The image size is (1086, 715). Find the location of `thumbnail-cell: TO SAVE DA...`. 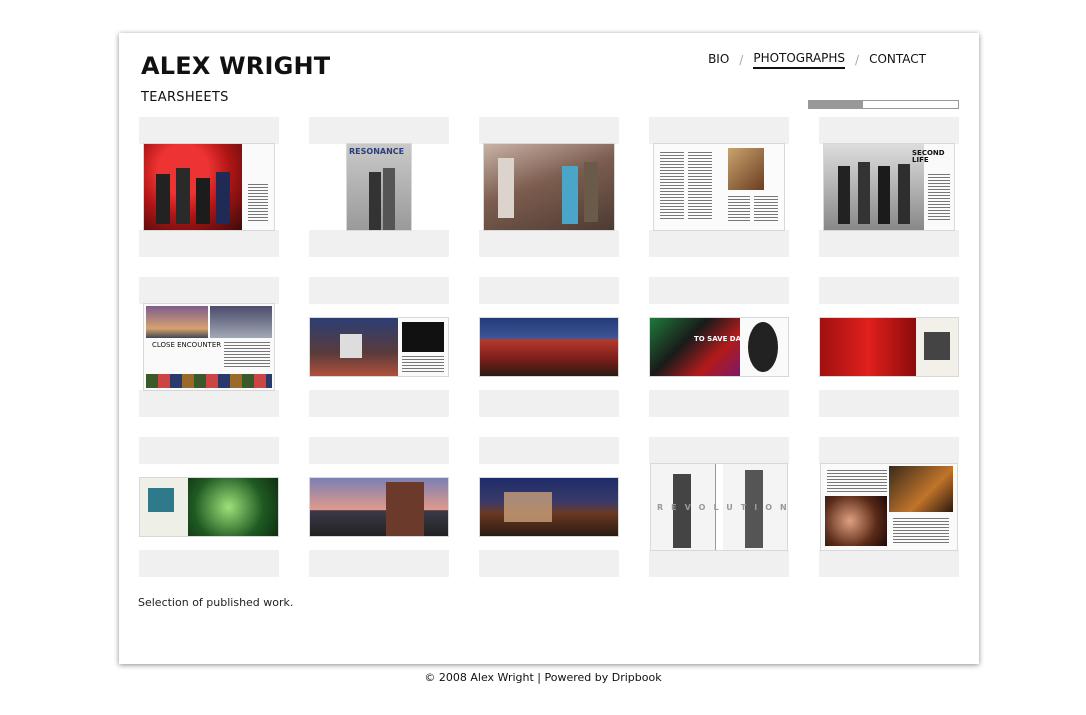

thumbnail-cell: TO SAVE DA... is located at coordinates (719, 347).